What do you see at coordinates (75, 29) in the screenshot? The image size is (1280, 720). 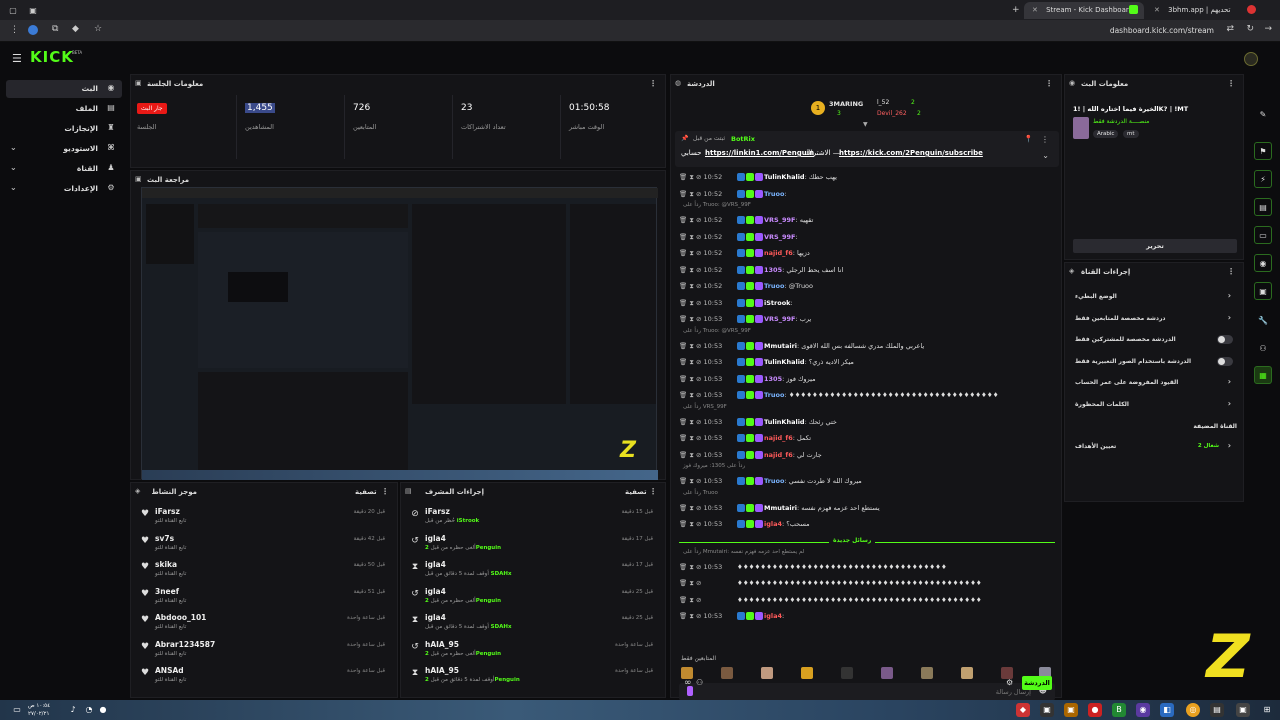 I see `extension-icon: ◆` at bounding box center [75, 29].